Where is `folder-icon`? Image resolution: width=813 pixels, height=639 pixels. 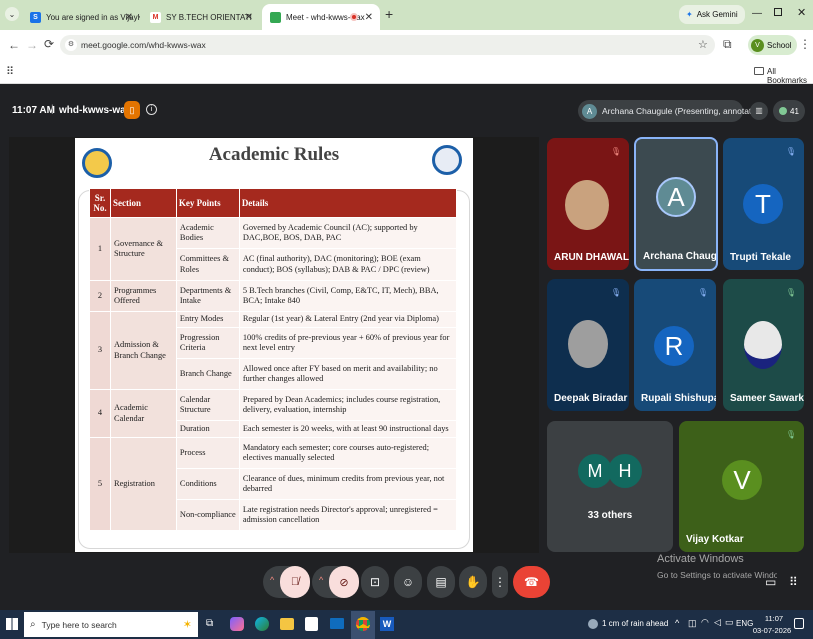
folder-icon is located at coordinates (759, 71).